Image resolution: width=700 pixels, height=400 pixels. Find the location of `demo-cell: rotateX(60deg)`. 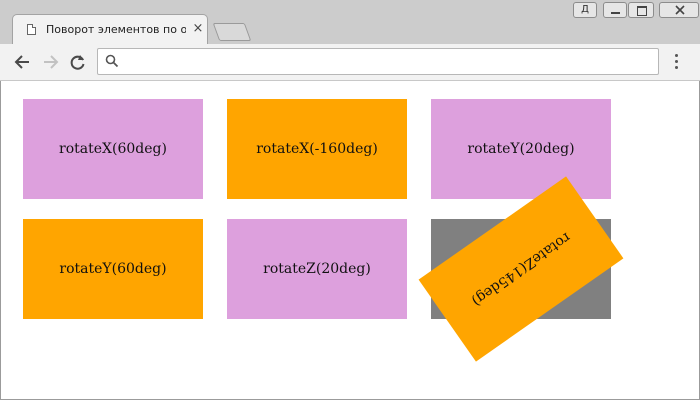

demo-cell: rotateX(60deg) is located at coordinates (113, 149).